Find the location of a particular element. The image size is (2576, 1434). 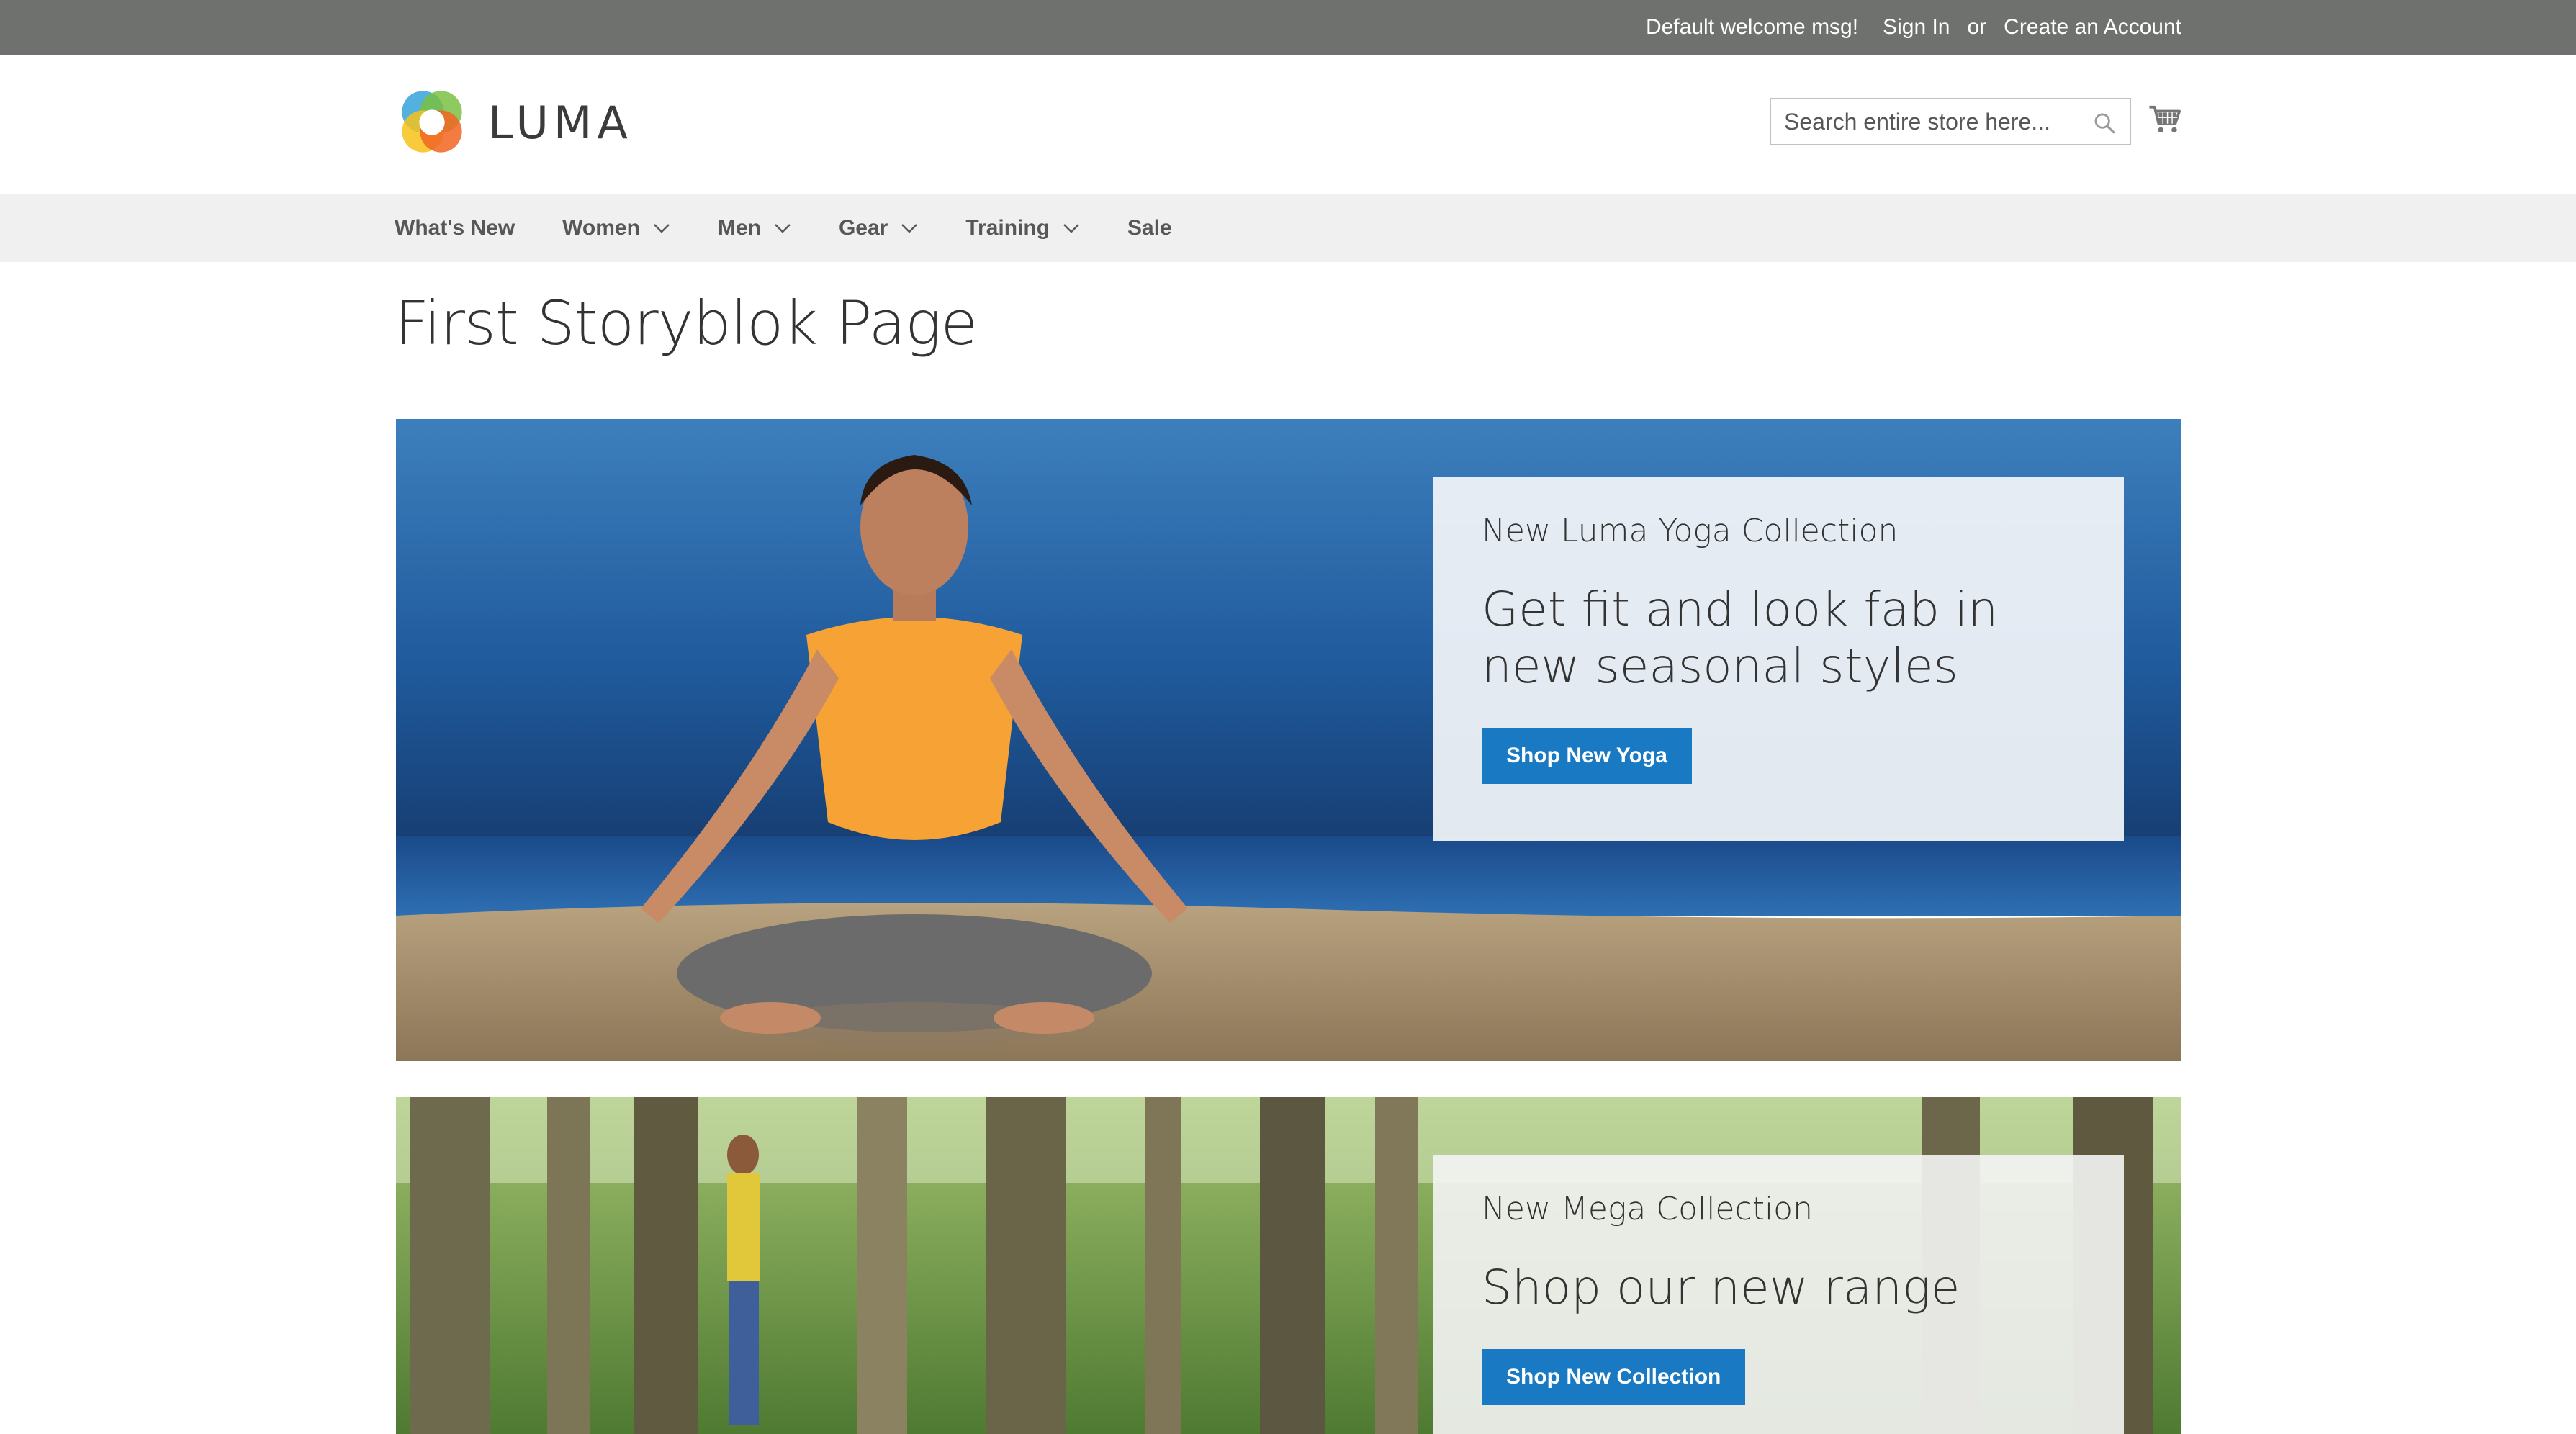

create-account-link: Create an Account is located at coordinates (2092, 28).